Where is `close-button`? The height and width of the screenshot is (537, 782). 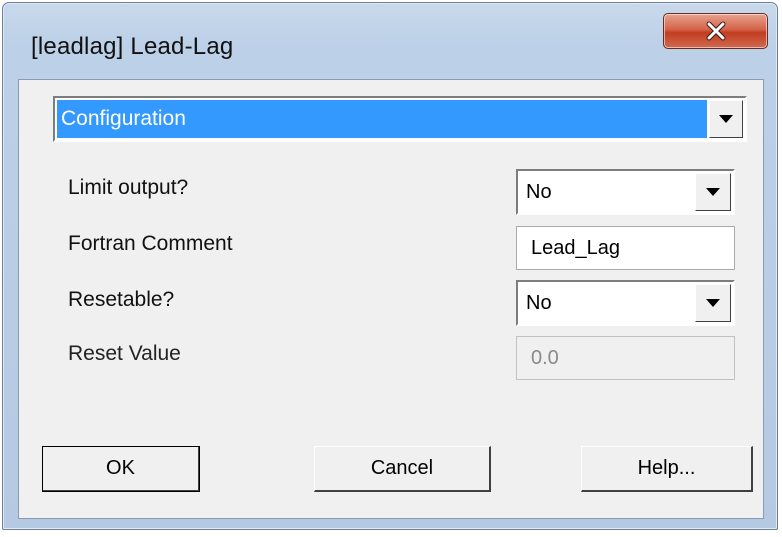 close-button is located at coordinates (715, 31).